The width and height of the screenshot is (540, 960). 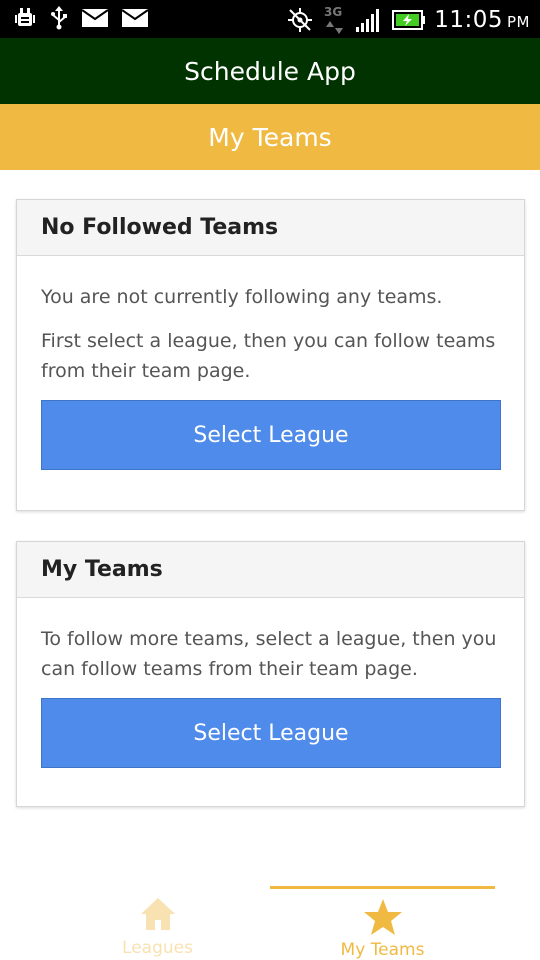 I want to click on card-title: No Followed Teams, so click(x=160, y=227).